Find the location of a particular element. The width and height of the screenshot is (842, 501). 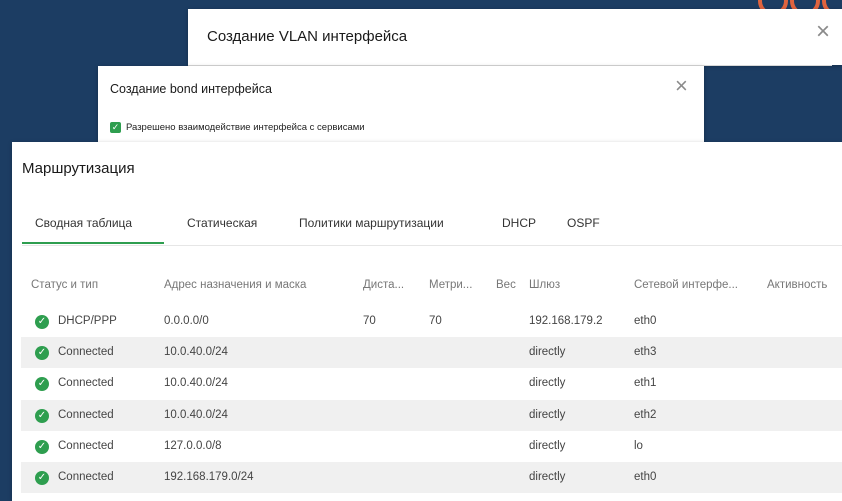

column-header-activity: Активность is located at coordinates (797, 285).